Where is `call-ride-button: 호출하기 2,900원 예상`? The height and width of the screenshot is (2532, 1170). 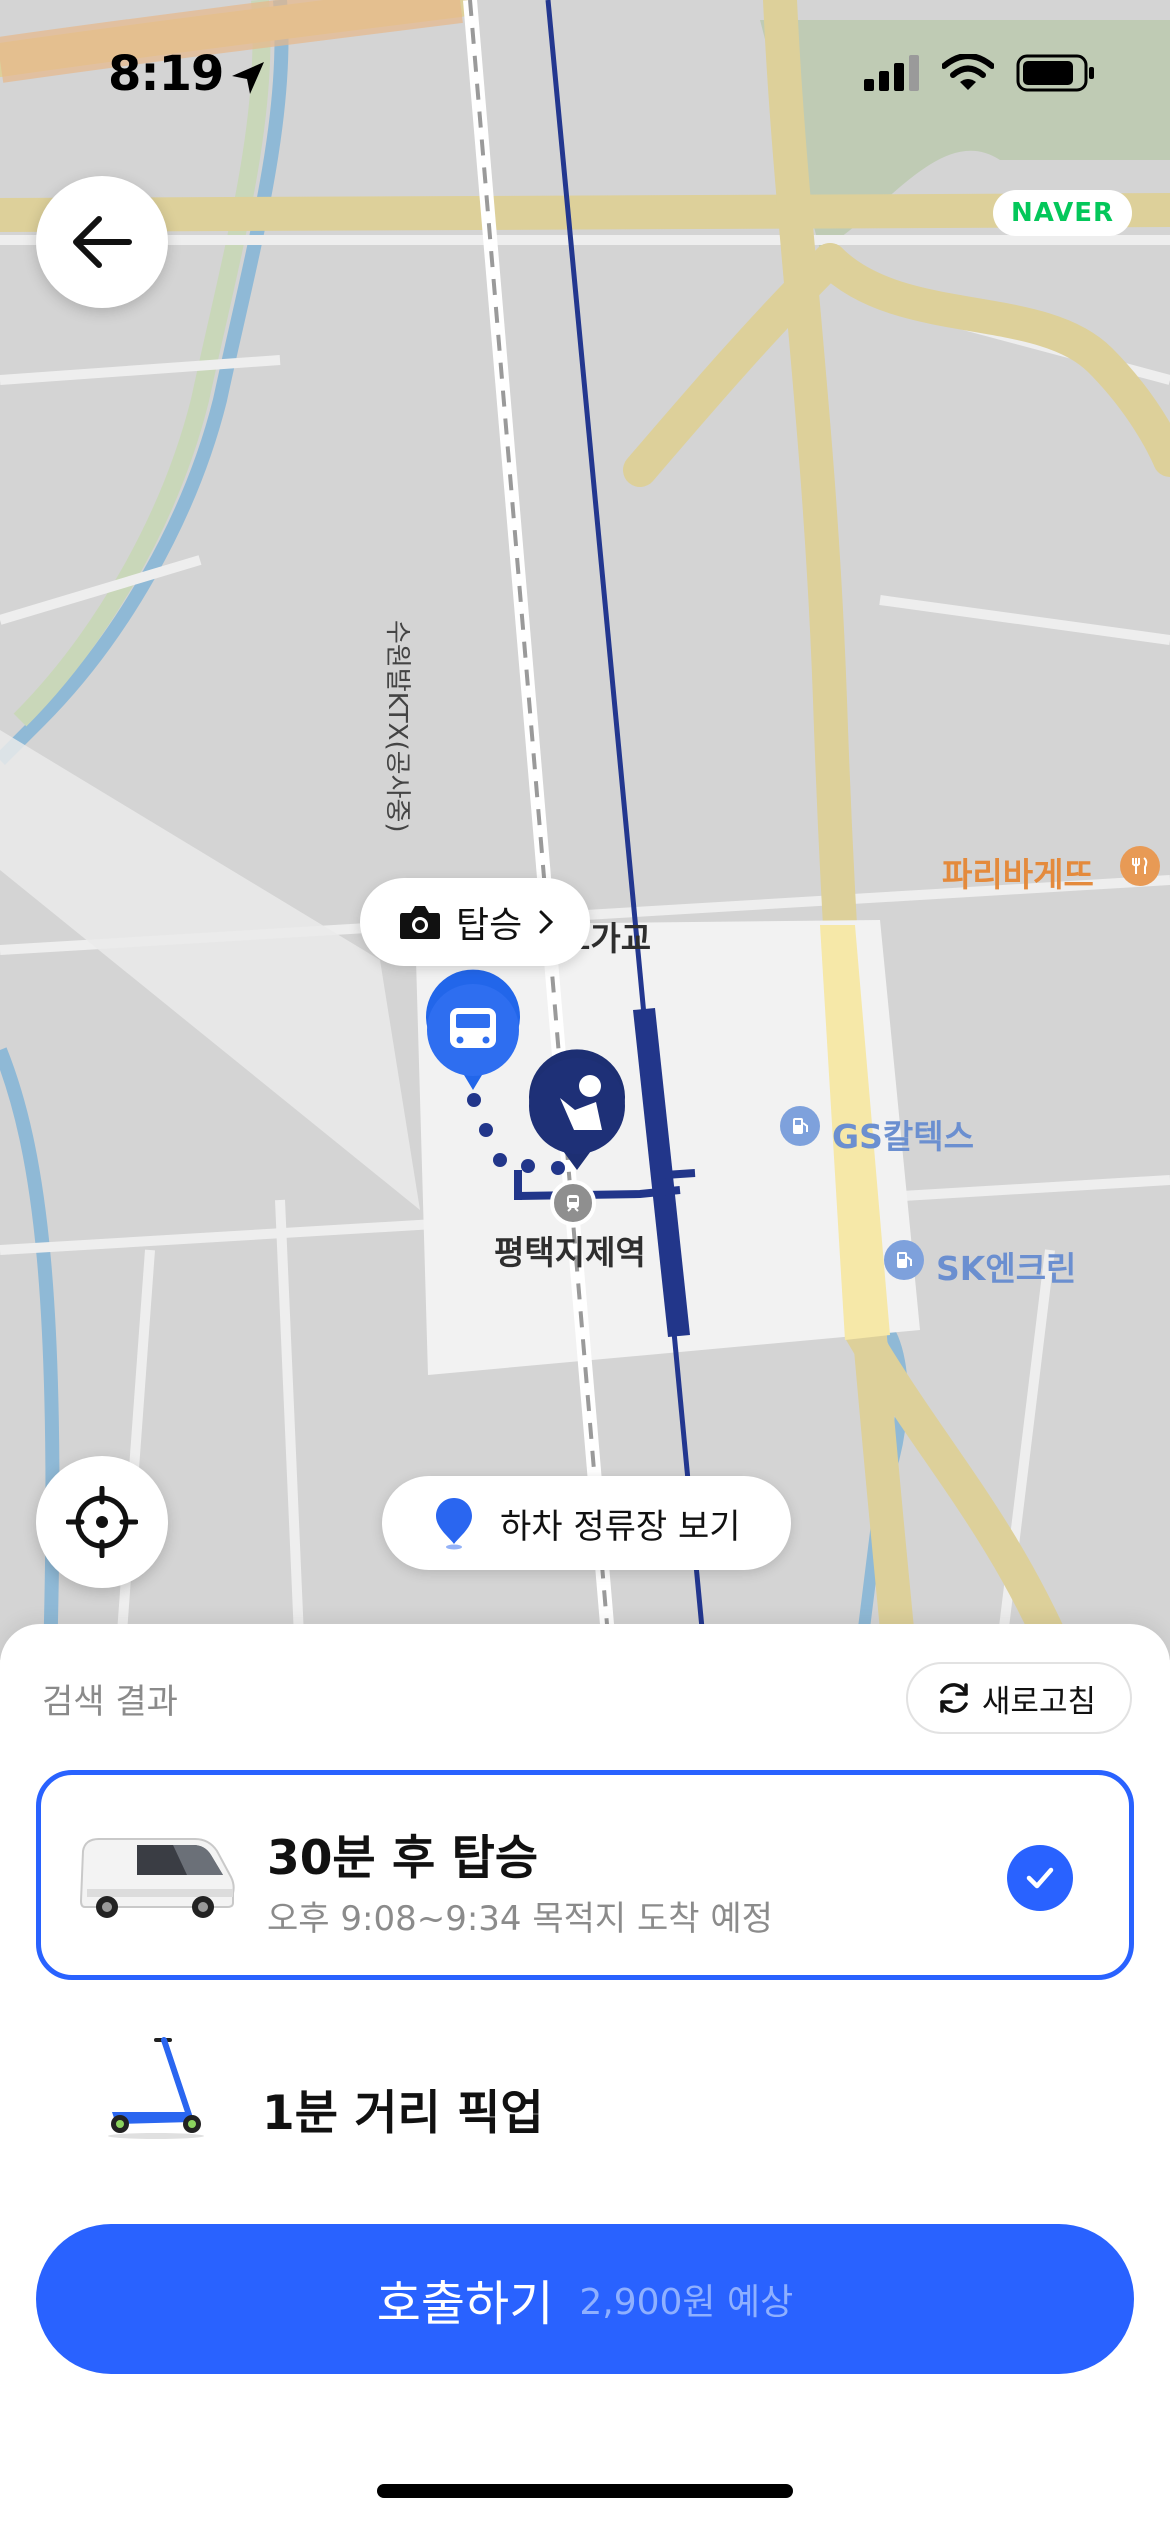
call-ride-button: 호출하기 2,900원 예상 is located at coordinates (585, 2299).